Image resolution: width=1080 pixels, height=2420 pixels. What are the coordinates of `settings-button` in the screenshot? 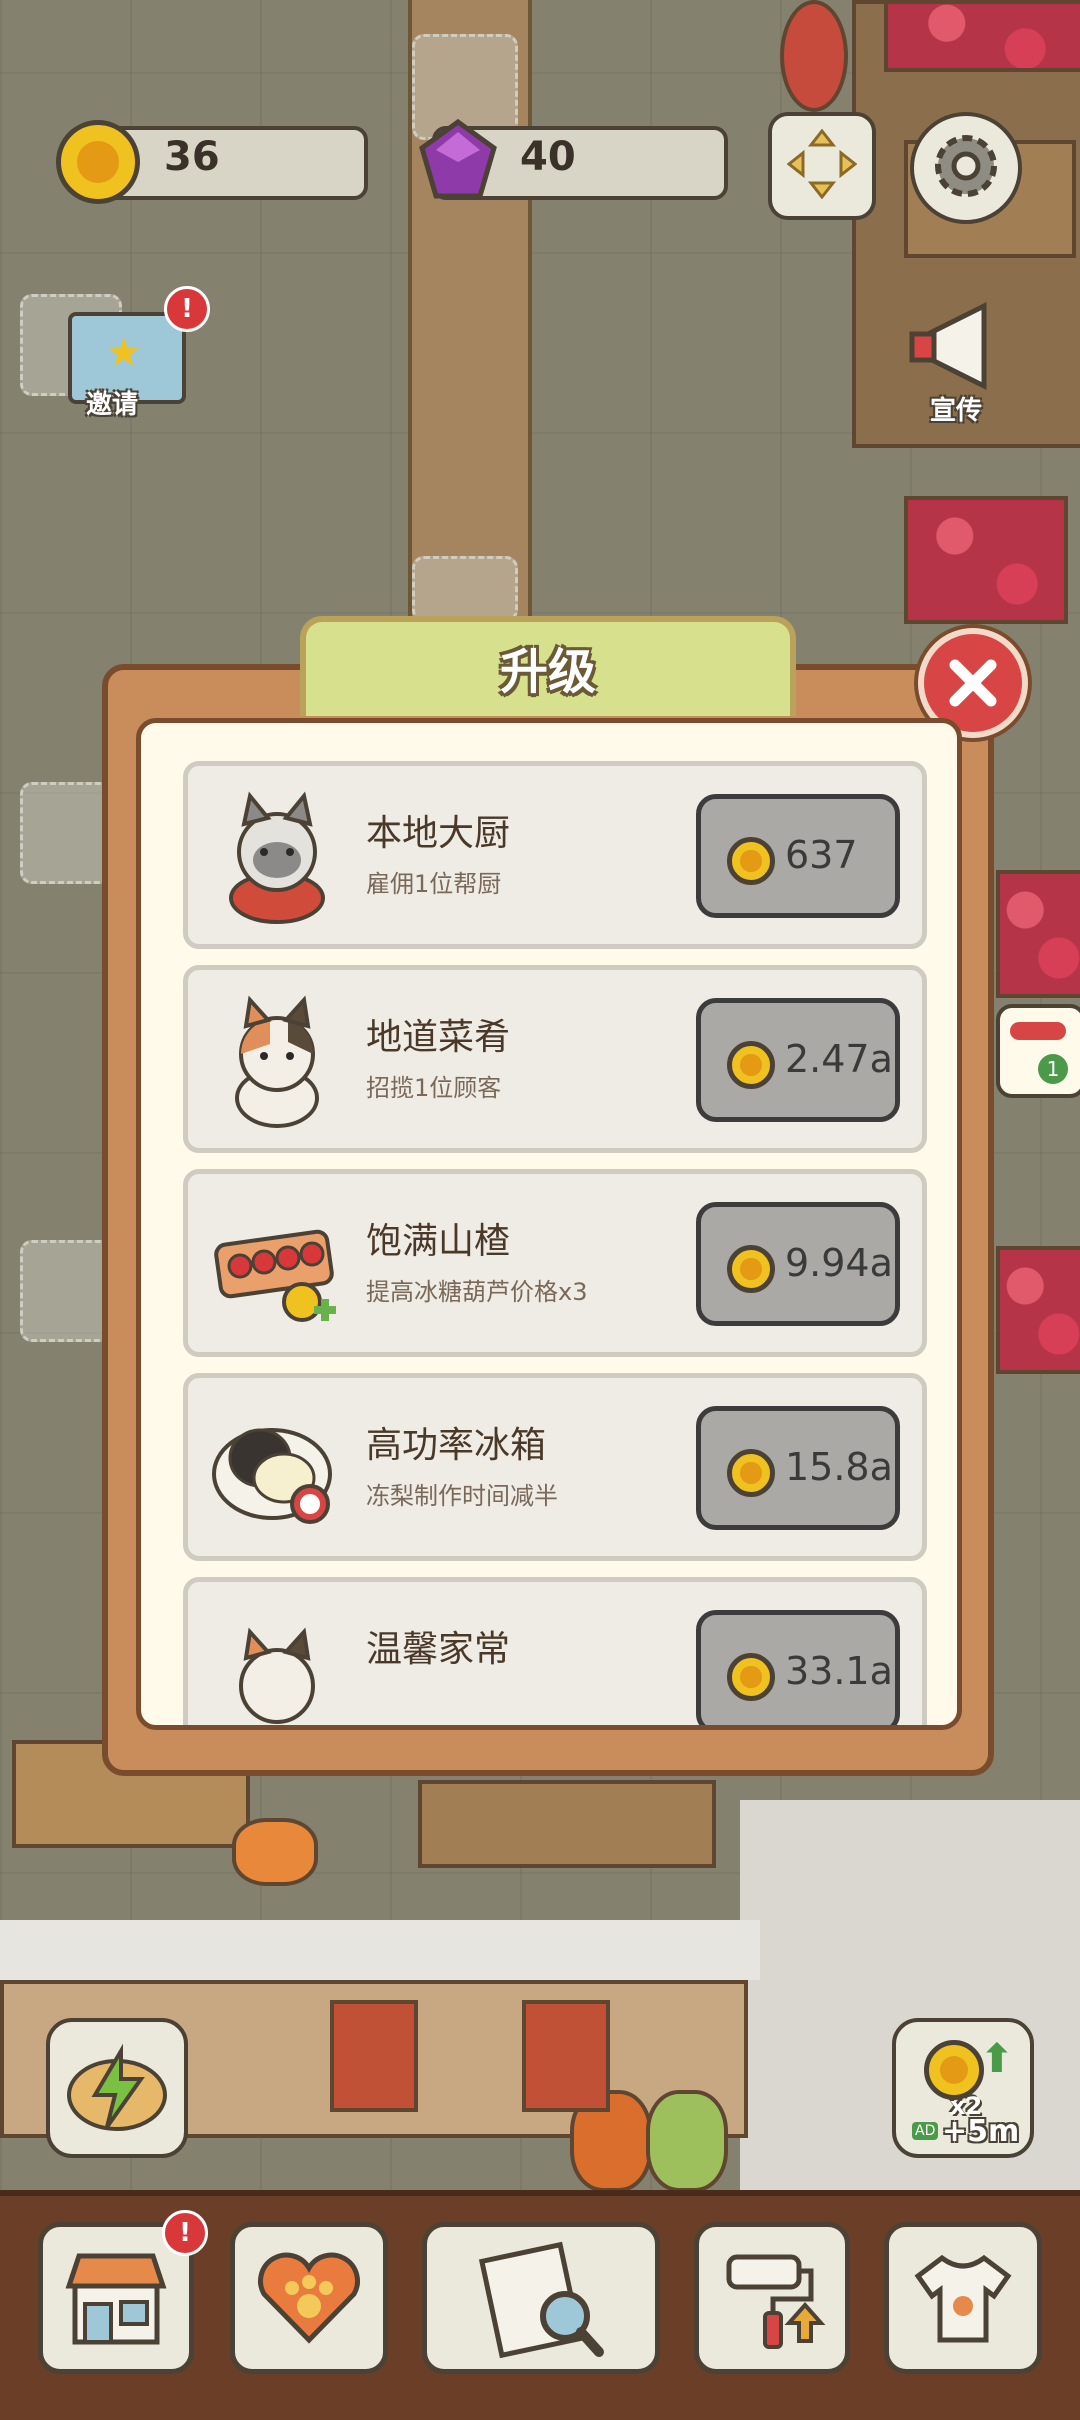 It's located at (966, 168).